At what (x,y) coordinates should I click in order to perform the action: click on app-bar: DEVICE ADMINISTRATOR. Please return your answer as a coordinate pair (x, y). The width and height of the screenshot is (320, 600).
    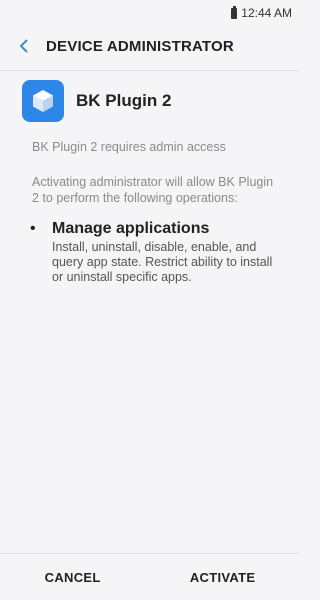
    Looking at the image, I should click on (150, 46).